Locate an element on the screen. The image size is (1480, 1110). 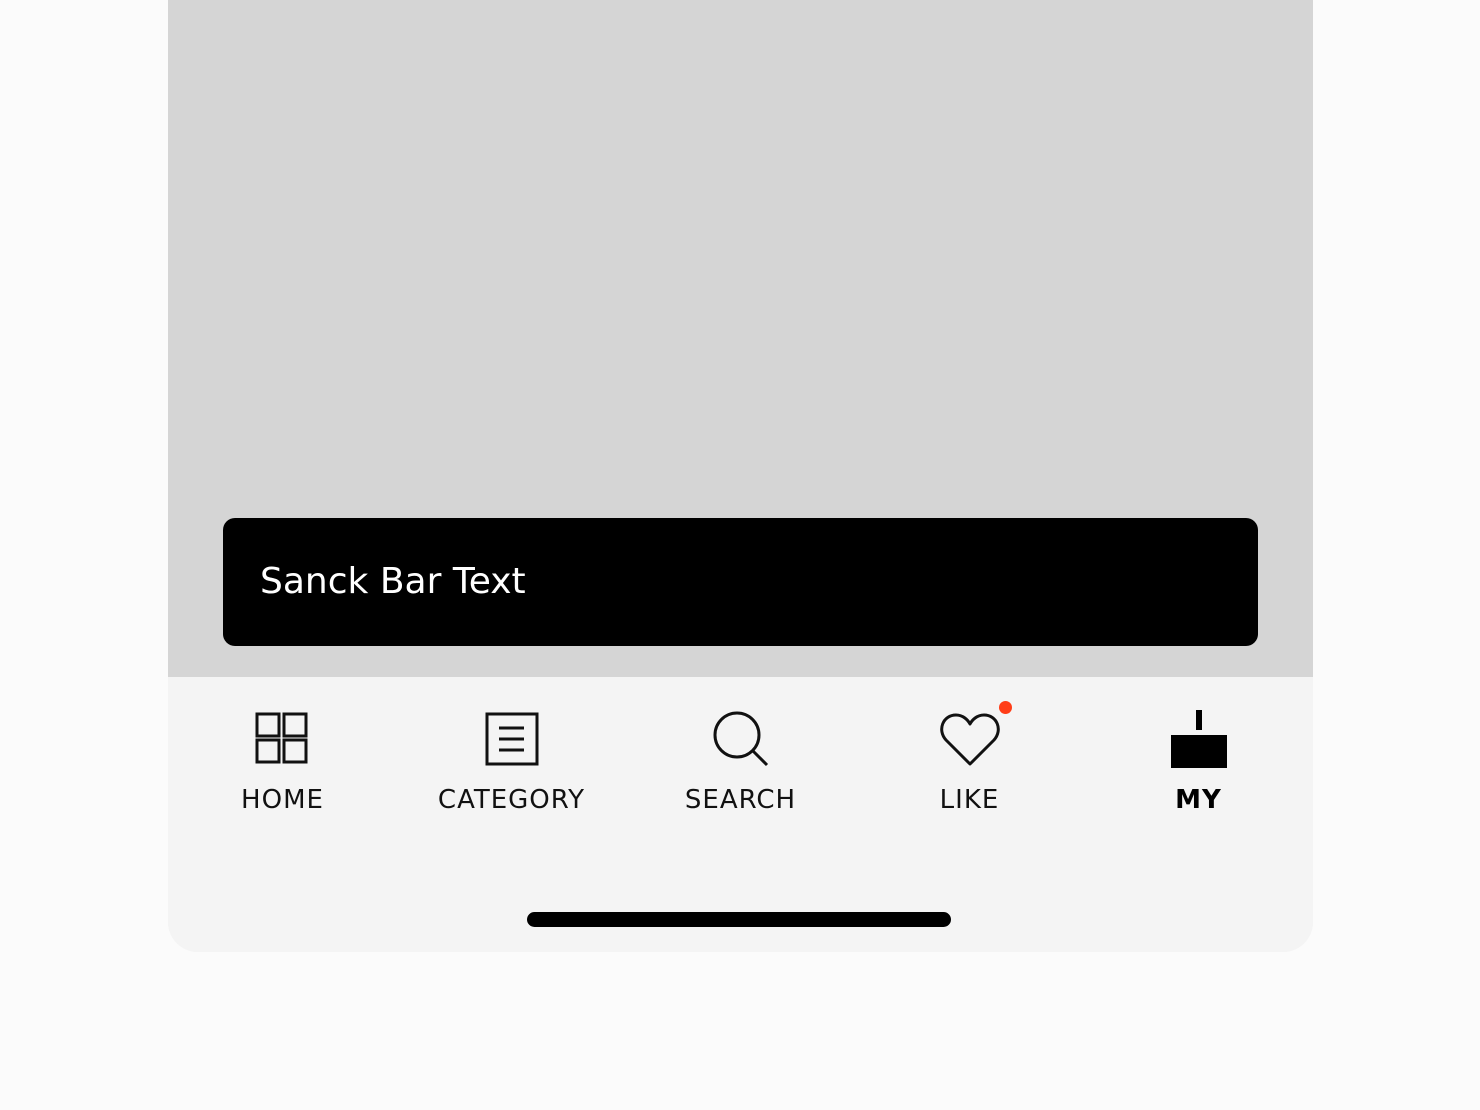
snackbar-text: Sanck Bar Text is located at coordinates (393, 581).